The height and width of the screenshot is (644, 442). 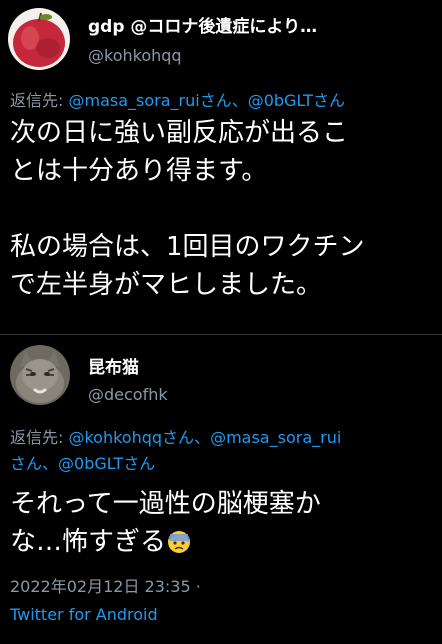 I want to click on display-name: 昆布猫, so click(x=113, y=365).